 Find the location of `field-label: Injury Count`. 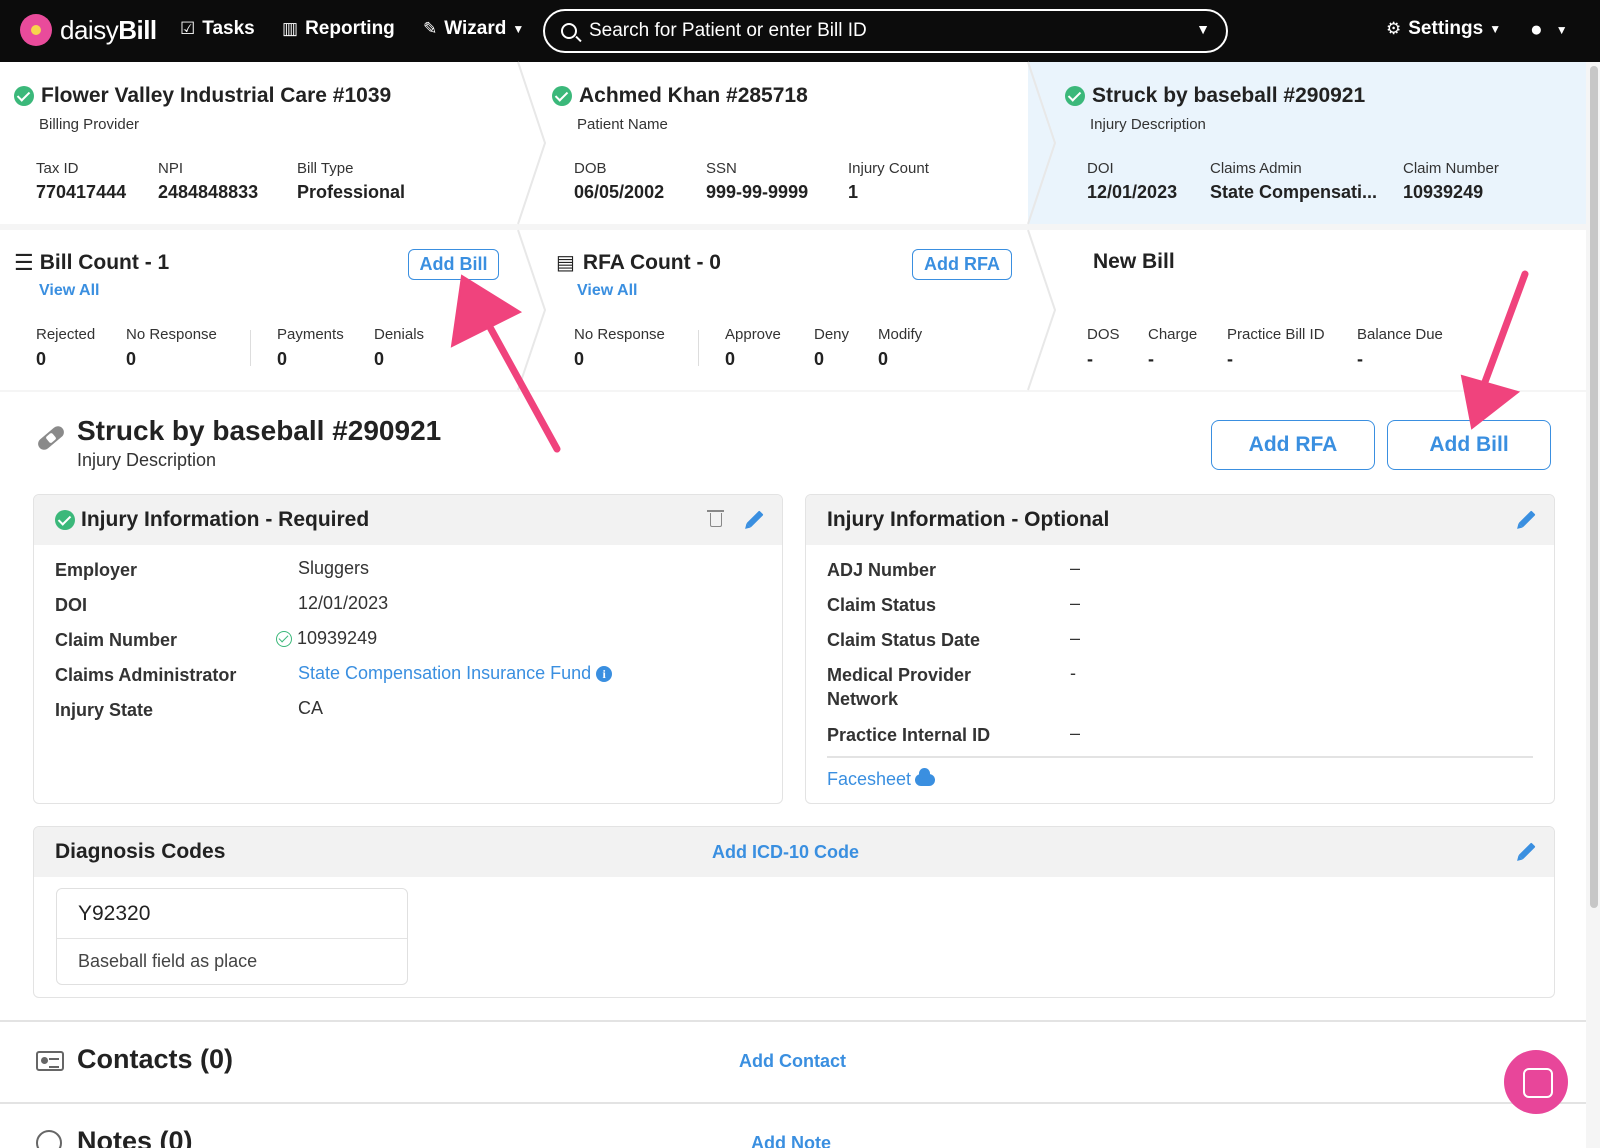

field-label: Injury Count is located at coordinates (888, 168).